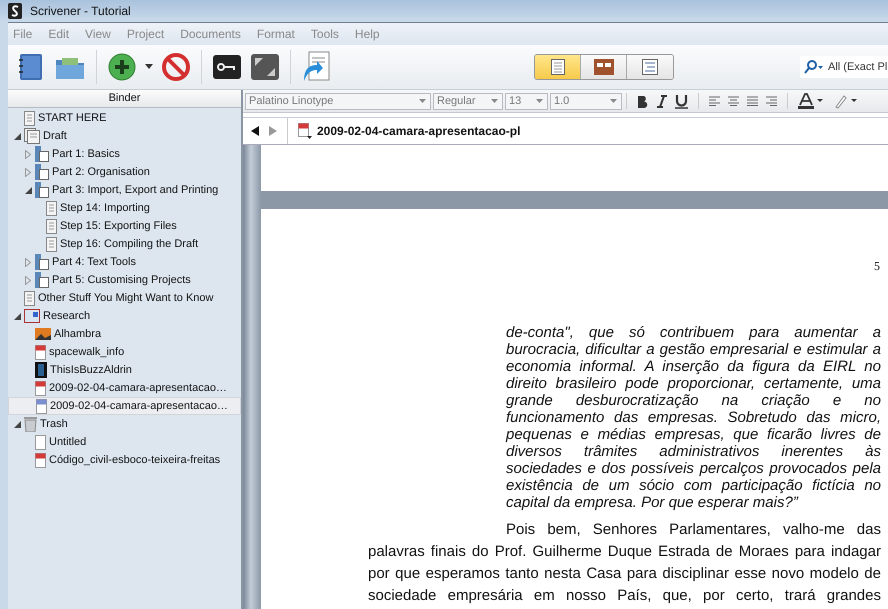  What do you see at coordinates (273, 131) in the screenshot?
I see `forward-arrow-icon` at bounding box center [273, 131].